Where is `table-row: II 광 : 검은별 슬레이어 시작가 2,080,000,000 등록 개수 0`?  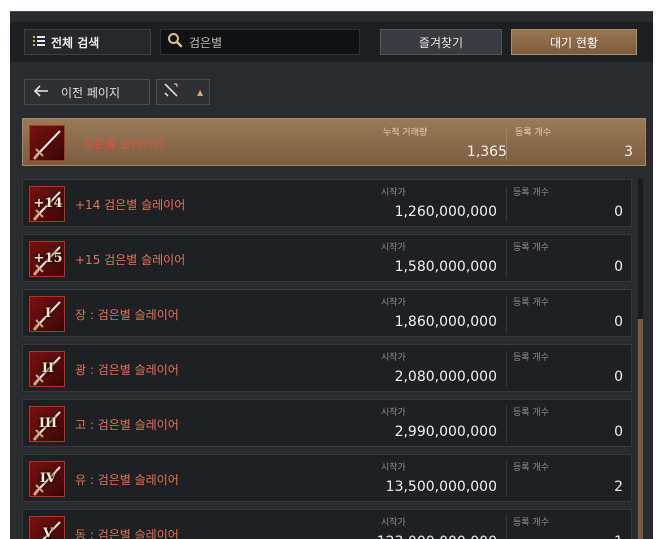 table-row: II 광 : 검은별 슬레이어 시작가 2,080,000,000 등록 개수 0 is located at coordinates (327, 368).